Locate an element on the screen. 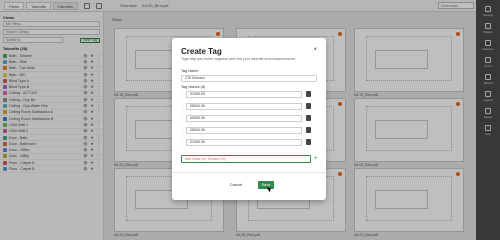  tag-value-row: ⋮⋮ 06000.00 is located at coordinates (249, 106).